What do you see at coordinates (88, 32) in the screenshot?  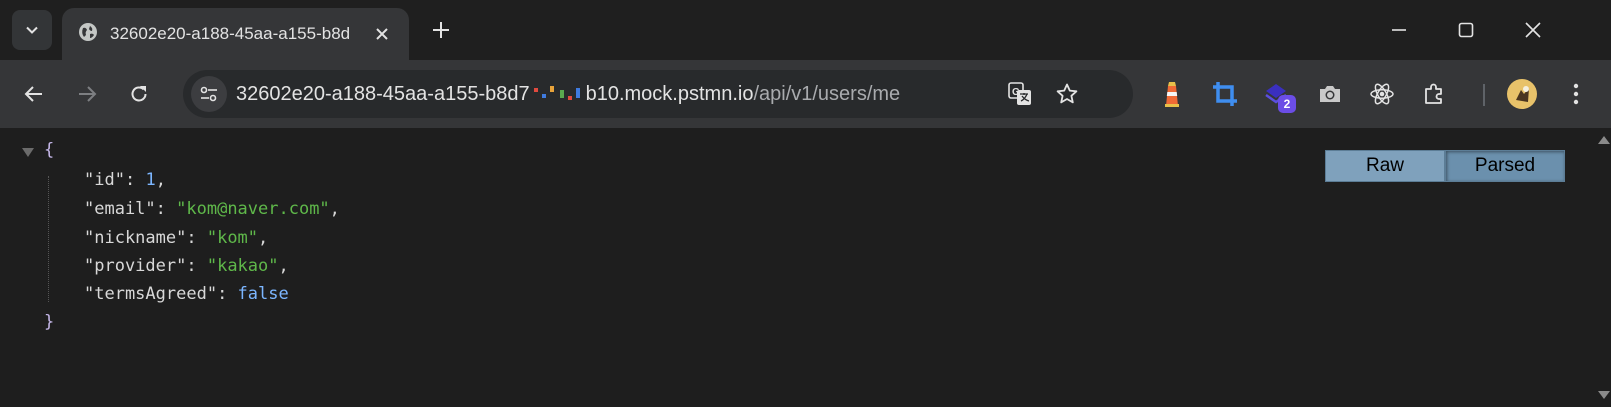 I see `globe-icon` at bounding box center [88, 32].